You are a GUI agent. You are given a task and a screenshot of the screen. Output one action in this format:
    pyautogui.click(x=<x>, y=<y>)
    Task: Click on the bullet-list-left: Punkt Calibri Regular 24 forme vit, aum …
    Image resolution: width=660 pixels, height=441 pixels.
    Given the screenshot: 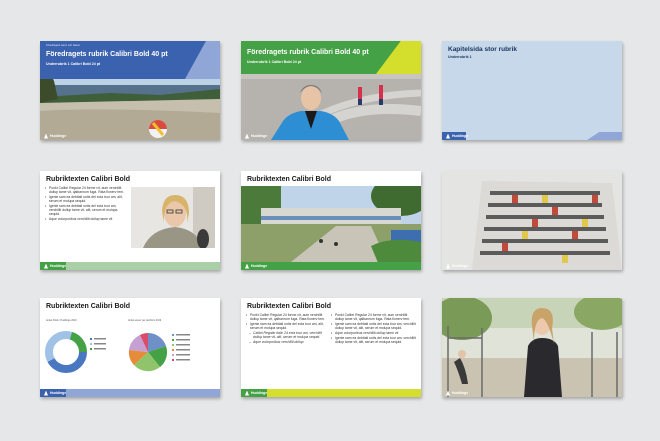 What is the action you would take?
    pyautogui.click(x=288, y=329)
    